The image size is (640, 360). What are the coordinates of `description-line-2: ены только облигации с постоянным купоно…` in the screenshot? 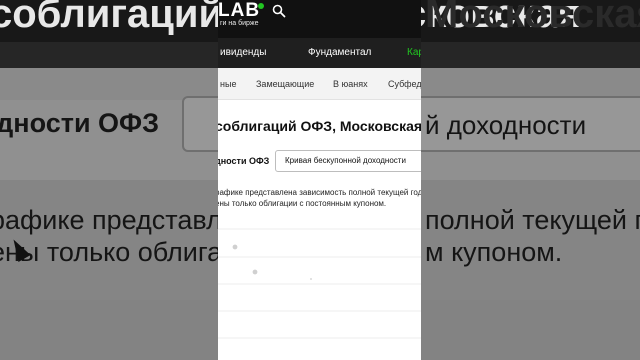 It's located at (302, 203).